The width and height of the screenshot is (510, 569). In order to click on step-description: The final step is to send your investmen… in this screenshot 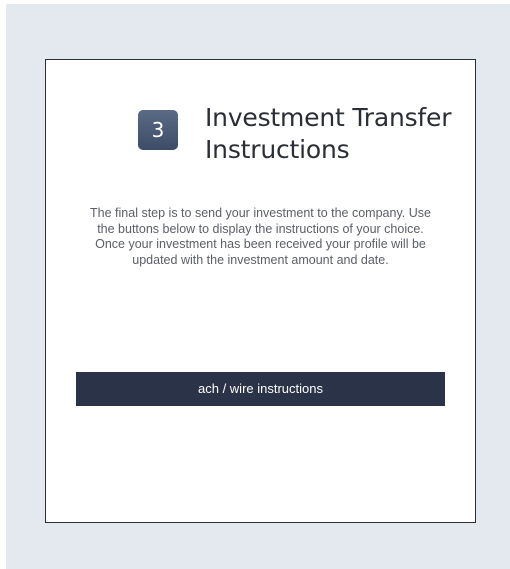, I will do `click(260, 236)`.